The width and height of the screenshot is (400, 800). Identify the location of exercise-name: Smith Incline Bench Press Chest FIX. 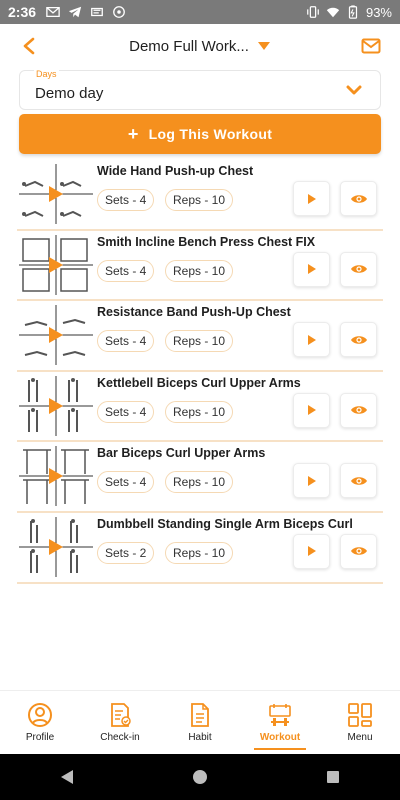
(206, 241).